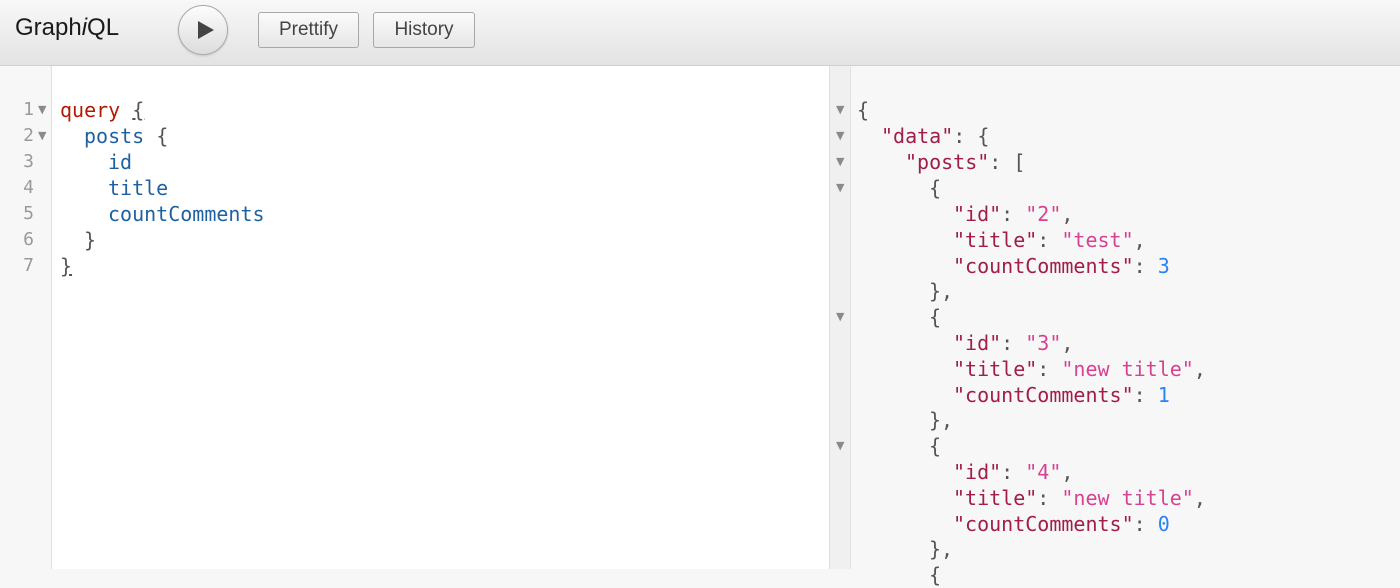 This screenshot has height=588, width=1400. What do you see at coordinates (1061, 266) in the screenshot?
I see `json-line: "countComments": 3` at bounding box center [1061, 266].